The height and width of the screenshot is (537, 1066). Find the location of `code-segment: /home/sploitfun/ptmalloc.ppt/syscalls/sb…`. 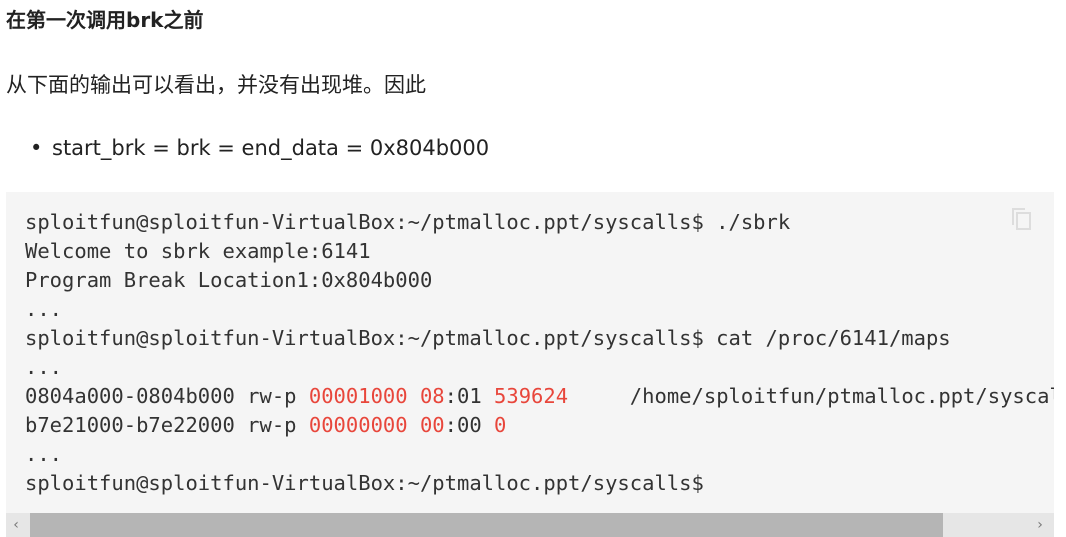

code-segment: /home/sploitfun/ptmalloc.ppt/syscalls/sb… is located at coordinates (841, 396).